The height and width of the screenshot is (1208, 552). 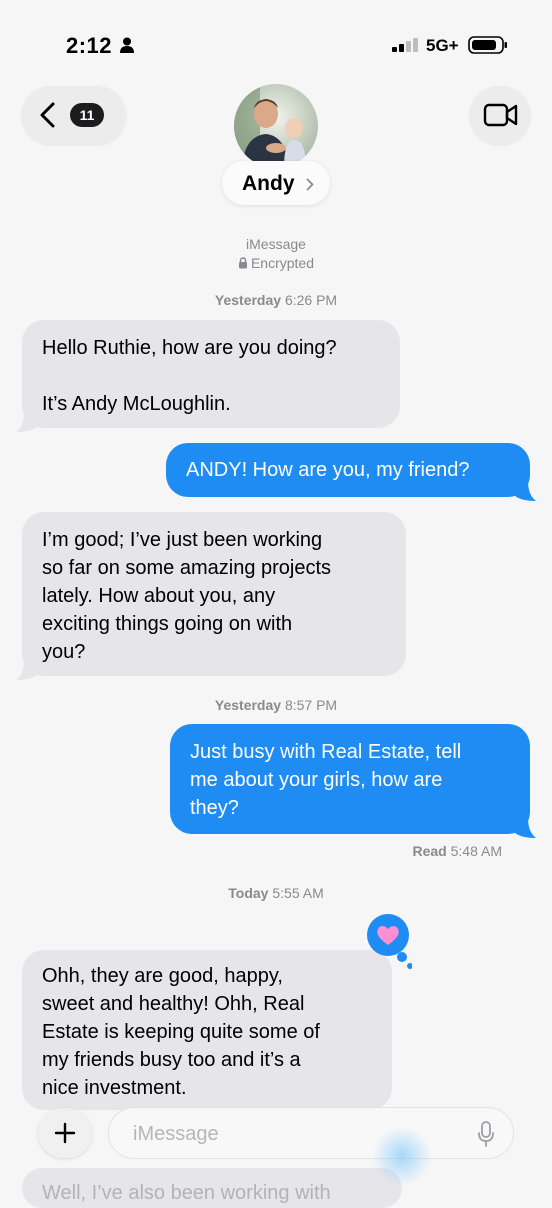 I want to click on contact-name: Andy, so click(x=268, y=183).